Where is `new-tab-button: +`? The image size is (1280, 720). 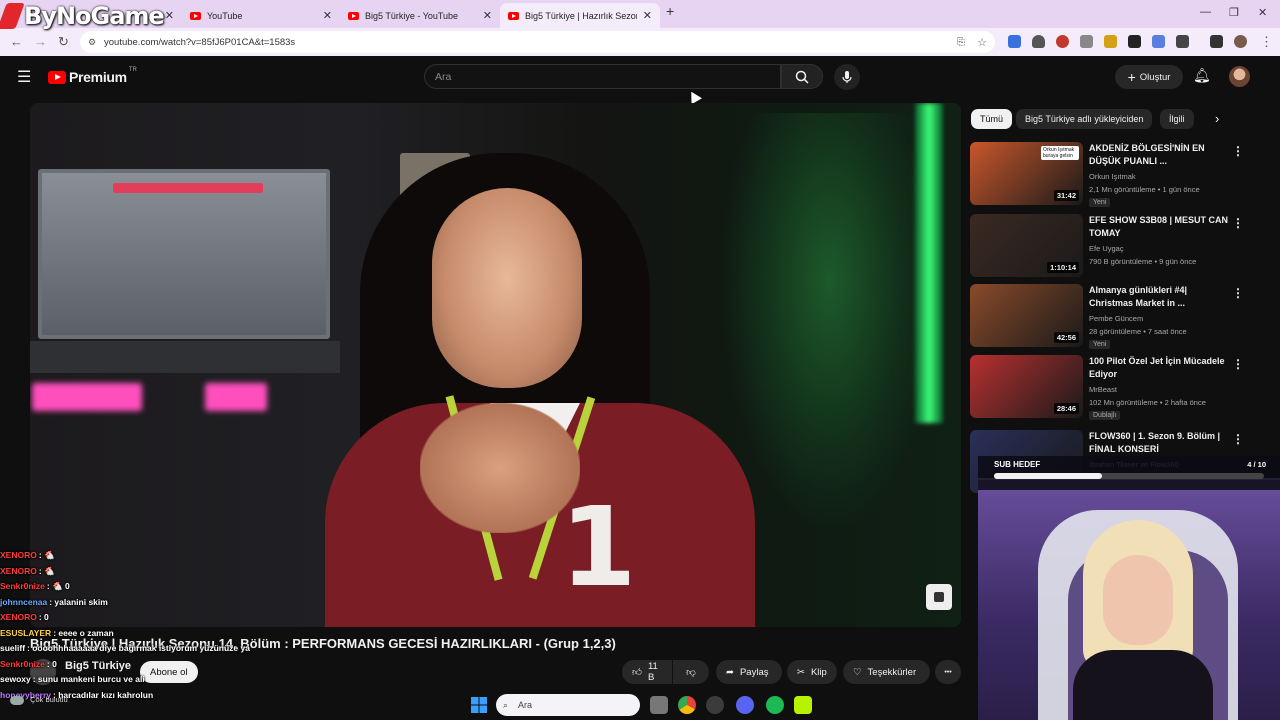
new-tab-button: + is located at coordinates (670, 11).